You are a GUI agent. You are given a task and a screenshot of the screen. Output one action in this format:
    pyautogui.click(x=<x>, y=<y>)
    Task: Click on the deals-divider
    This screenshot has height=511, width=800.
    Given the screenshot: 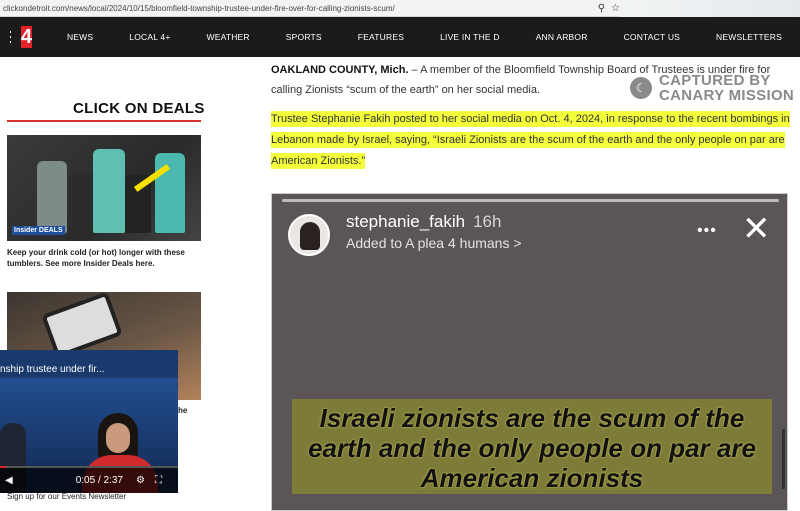 What is the action you would take?
    pyautogui.click(x=104, y=121)
    